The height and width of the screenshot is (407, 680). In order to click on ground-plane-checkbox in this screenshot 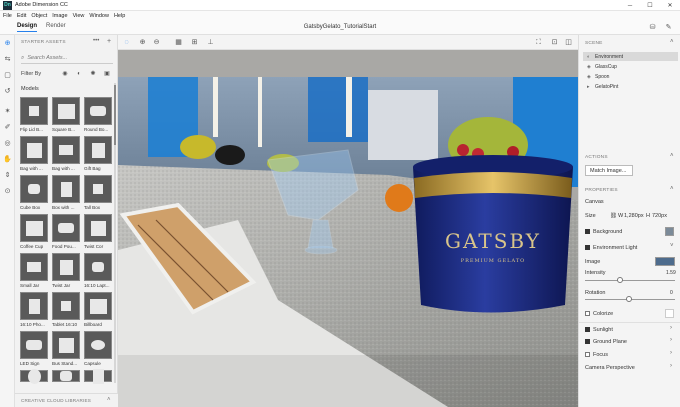, I will do `click(587, 341)`.